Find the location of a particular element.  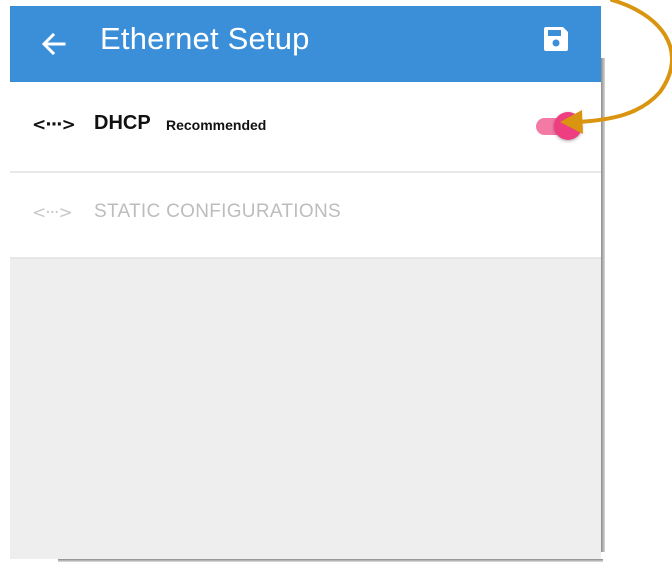

dhcp-option-row: <···> DHCP Recommended is located at coordinates (305, 127).